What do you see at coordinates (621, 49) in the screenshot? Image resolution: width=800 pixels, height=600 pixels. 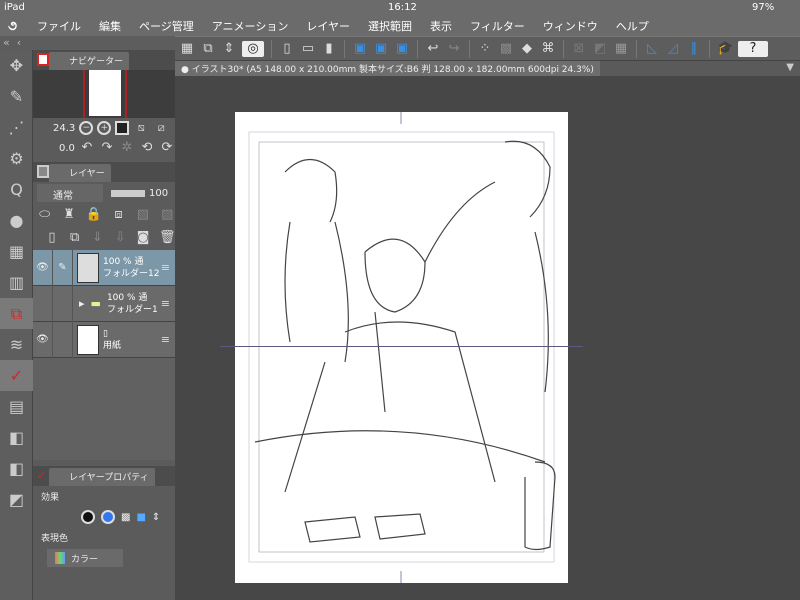 I see `show-selection-icon: ▦` at bounding box center [621, 49].